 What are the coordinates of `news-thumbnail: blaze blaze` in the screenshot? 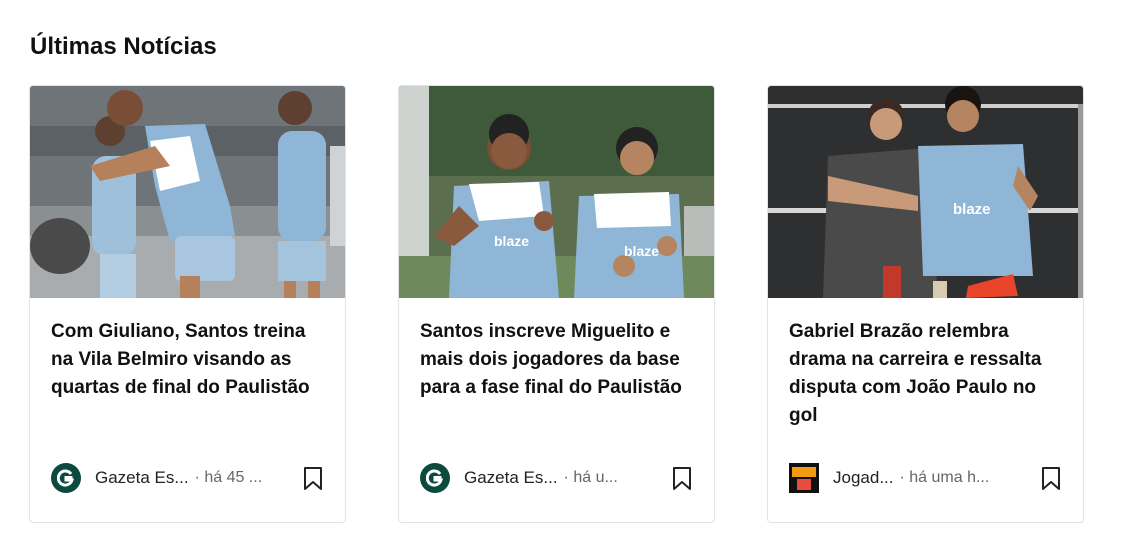 It's located at (556, 192).